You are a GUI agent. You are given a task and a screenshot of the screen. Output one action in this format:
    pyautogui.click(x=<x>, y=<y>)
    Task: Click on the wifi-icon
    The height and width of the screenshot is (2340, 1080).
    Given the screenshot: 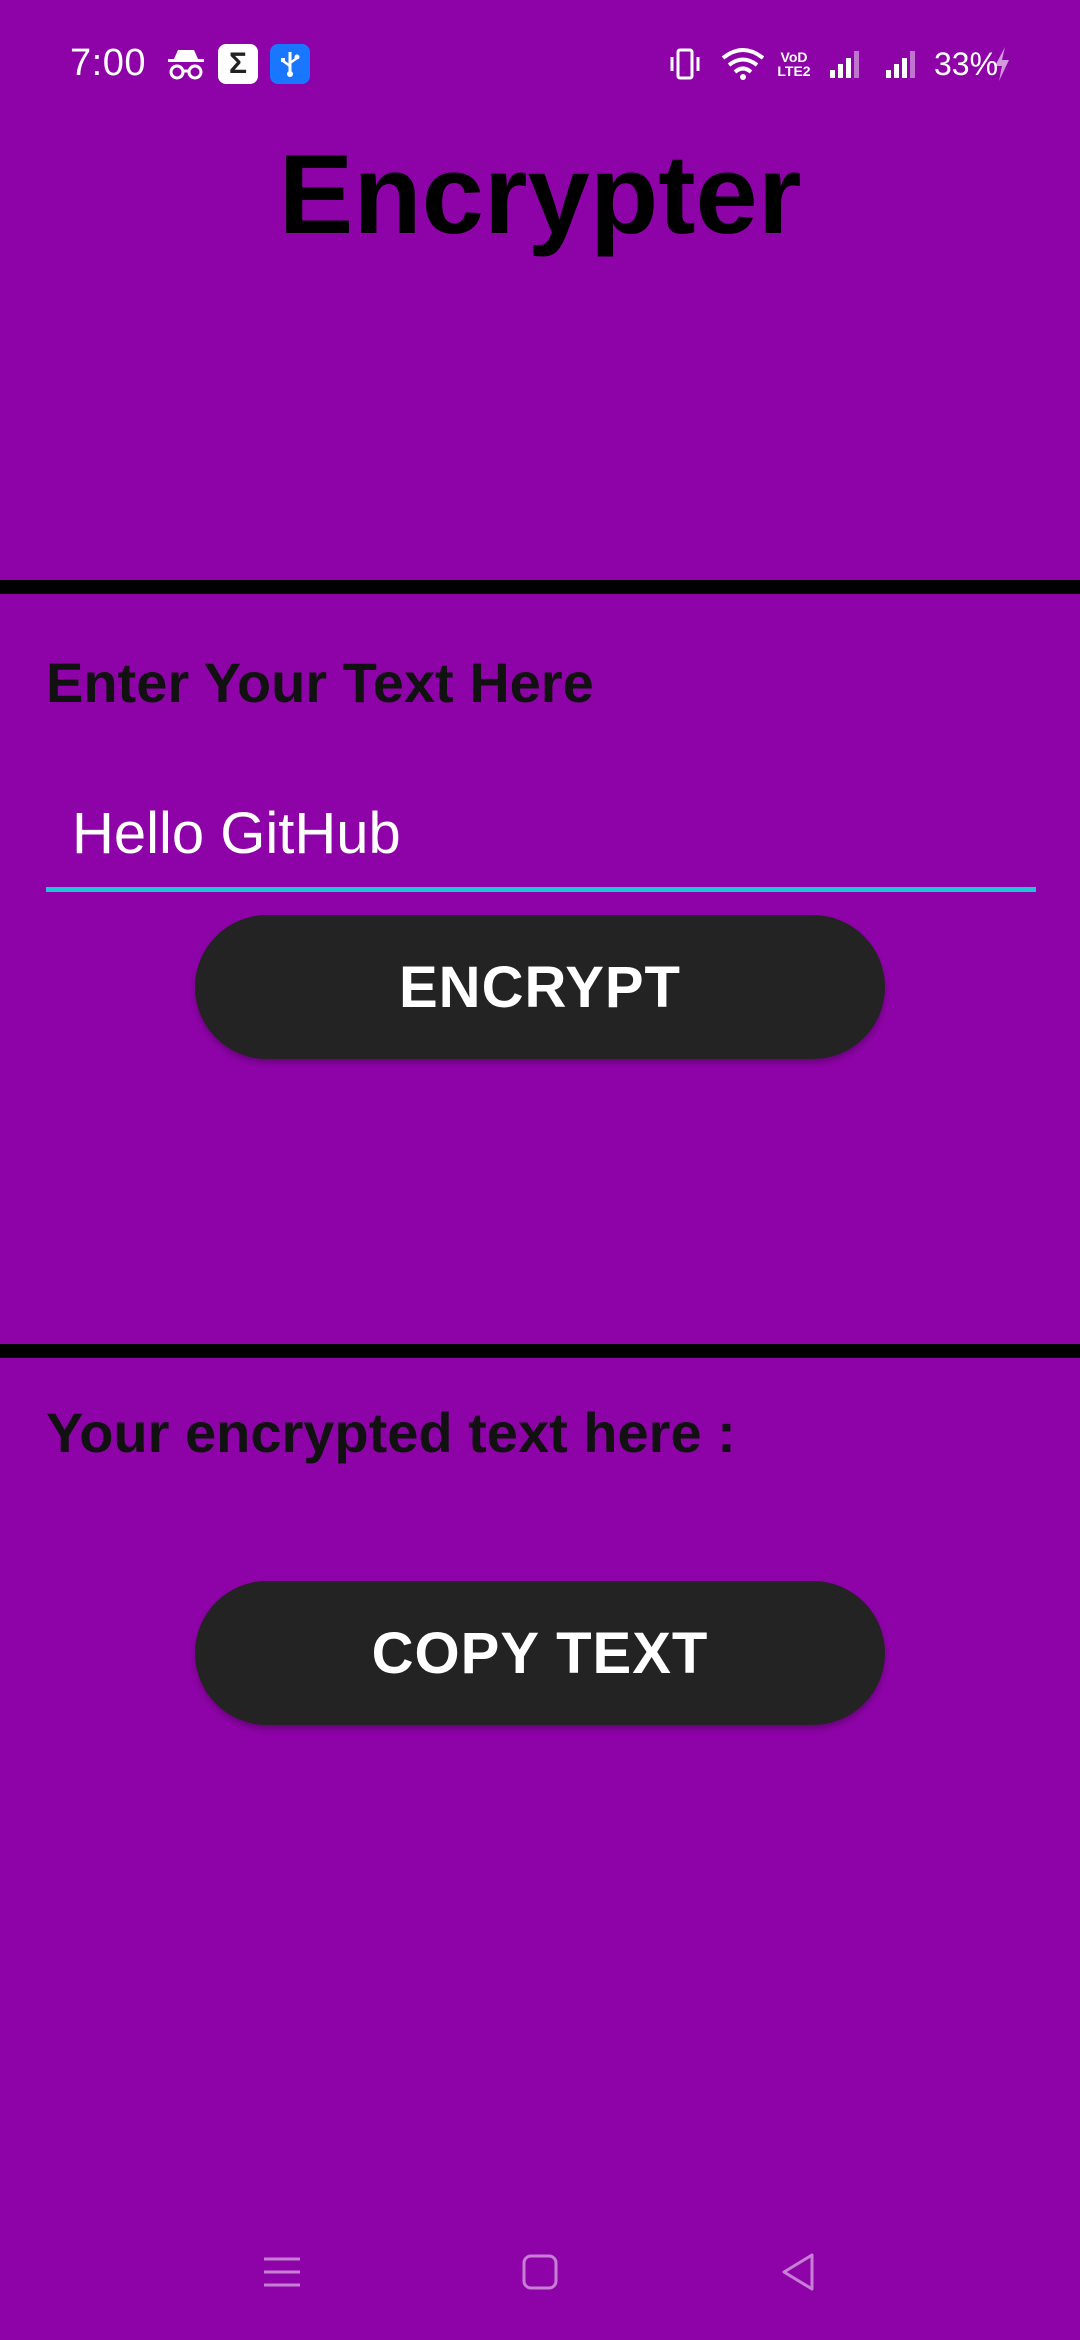 What is the action you would take?
    pyautogui.click(x=743, y=64)
    